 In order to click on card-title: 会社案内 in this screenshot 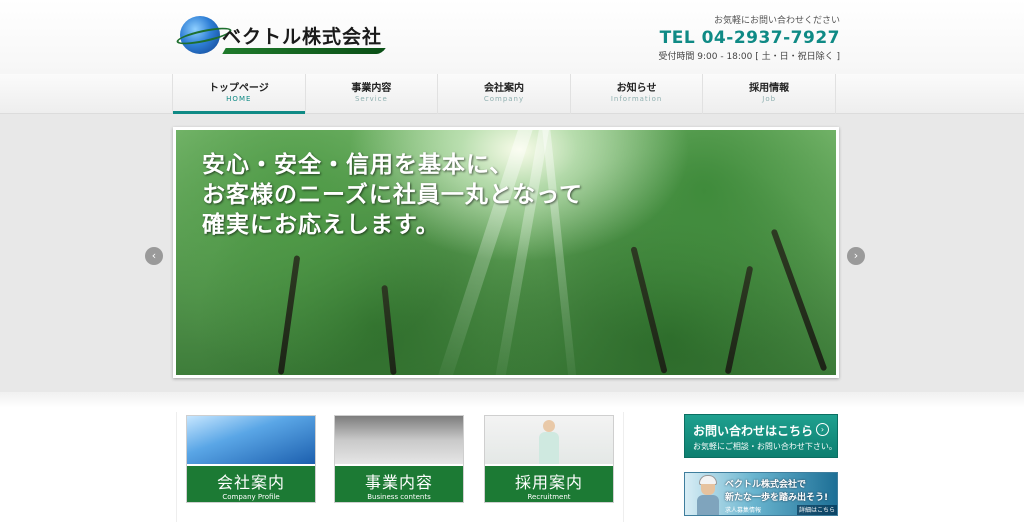, I will do `click(250, 482)`.